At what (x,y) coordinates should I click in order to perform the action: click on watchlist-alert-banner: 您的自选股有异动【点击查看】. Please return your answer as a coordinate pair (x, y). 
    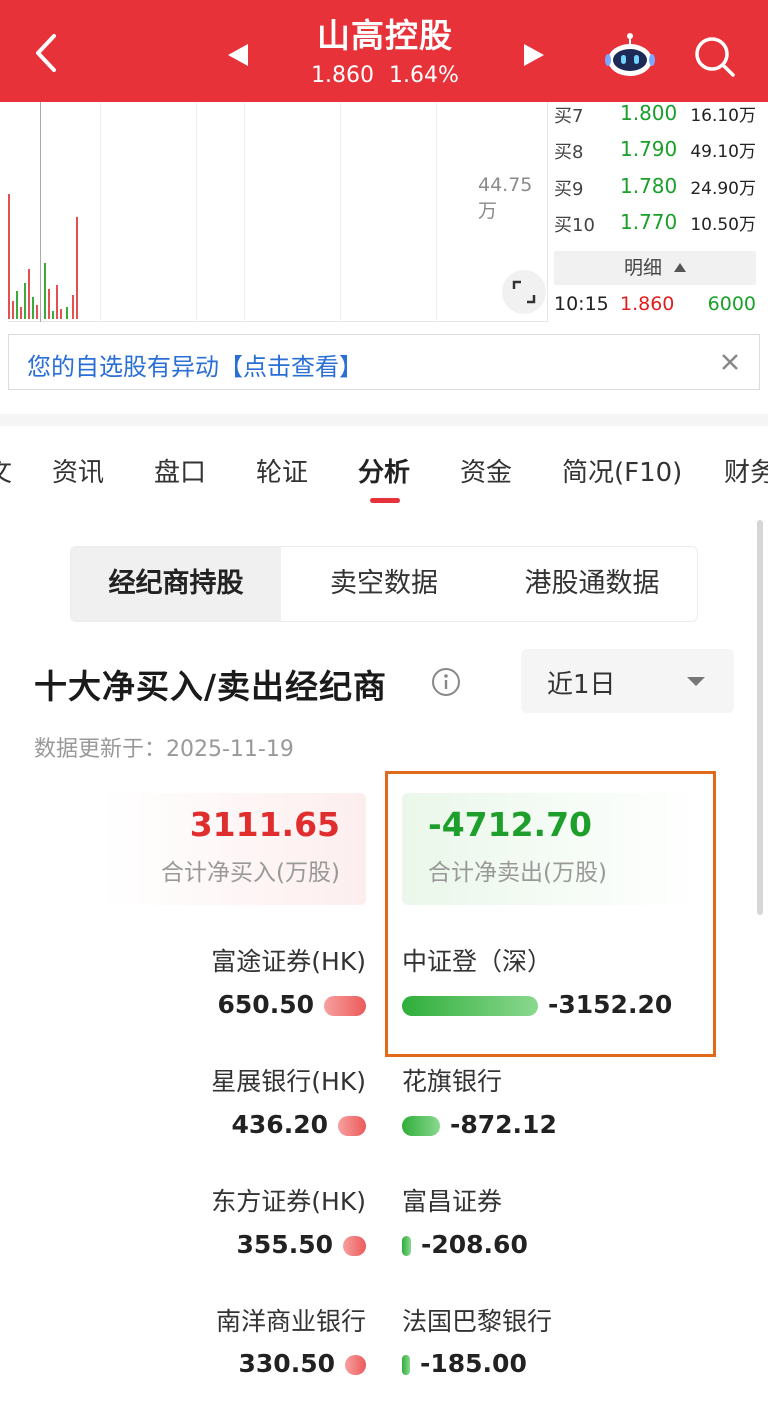
    Looking at the image, I should click on (384, 362).